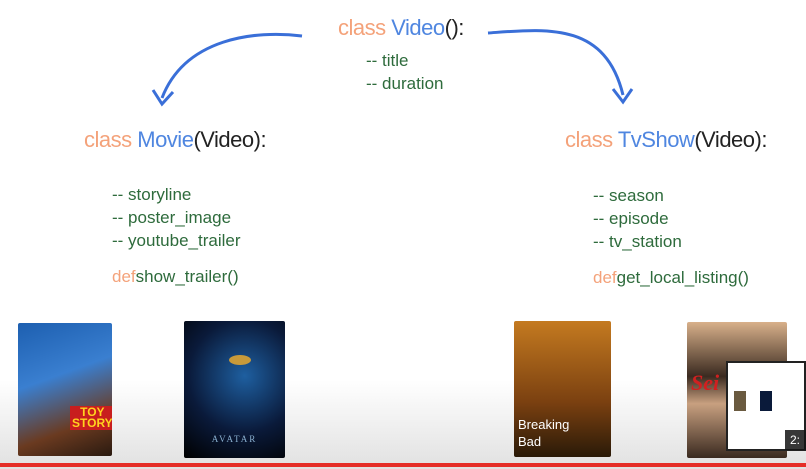  Describe the element at coordinates (562, 389) in the screenshot. I see `breaking-bad-poster: Breaking Bad` at that location.